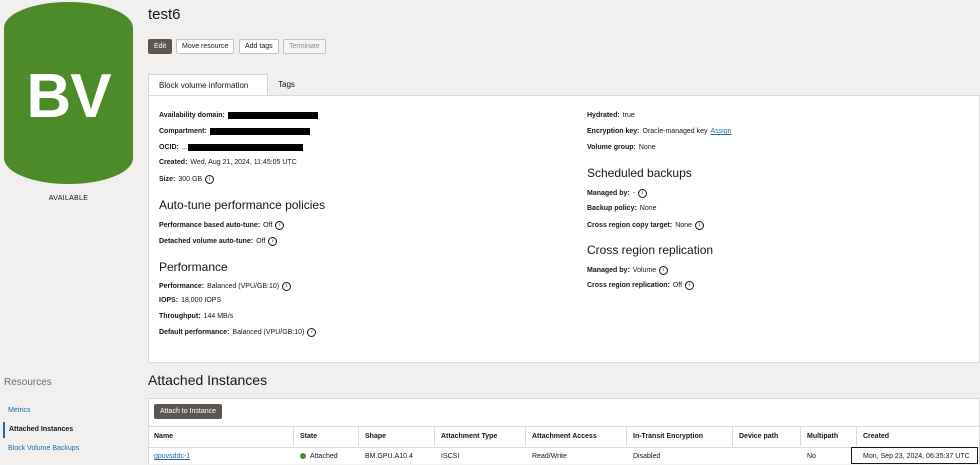 The height and width of the screenshot is (465, 980). Describe the element at coordinates (918, 436) in the screenshot. I see `column-header-created: Created` at that location.